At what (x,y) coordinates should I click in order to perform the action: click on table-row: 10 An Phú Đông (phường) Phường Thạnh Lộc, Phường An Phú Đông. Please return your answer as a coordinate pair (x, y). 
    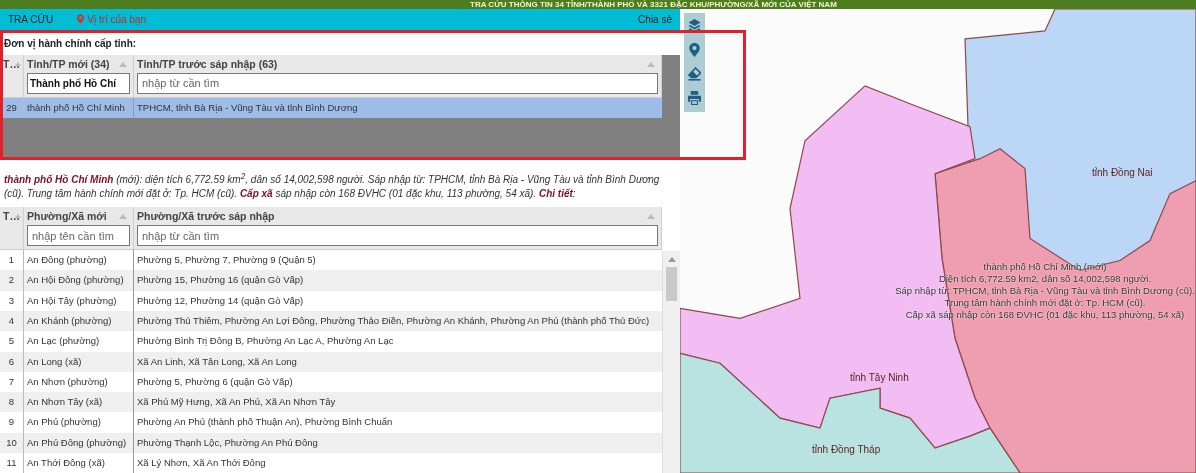
    Looking at the image, I should click on (331, 442).